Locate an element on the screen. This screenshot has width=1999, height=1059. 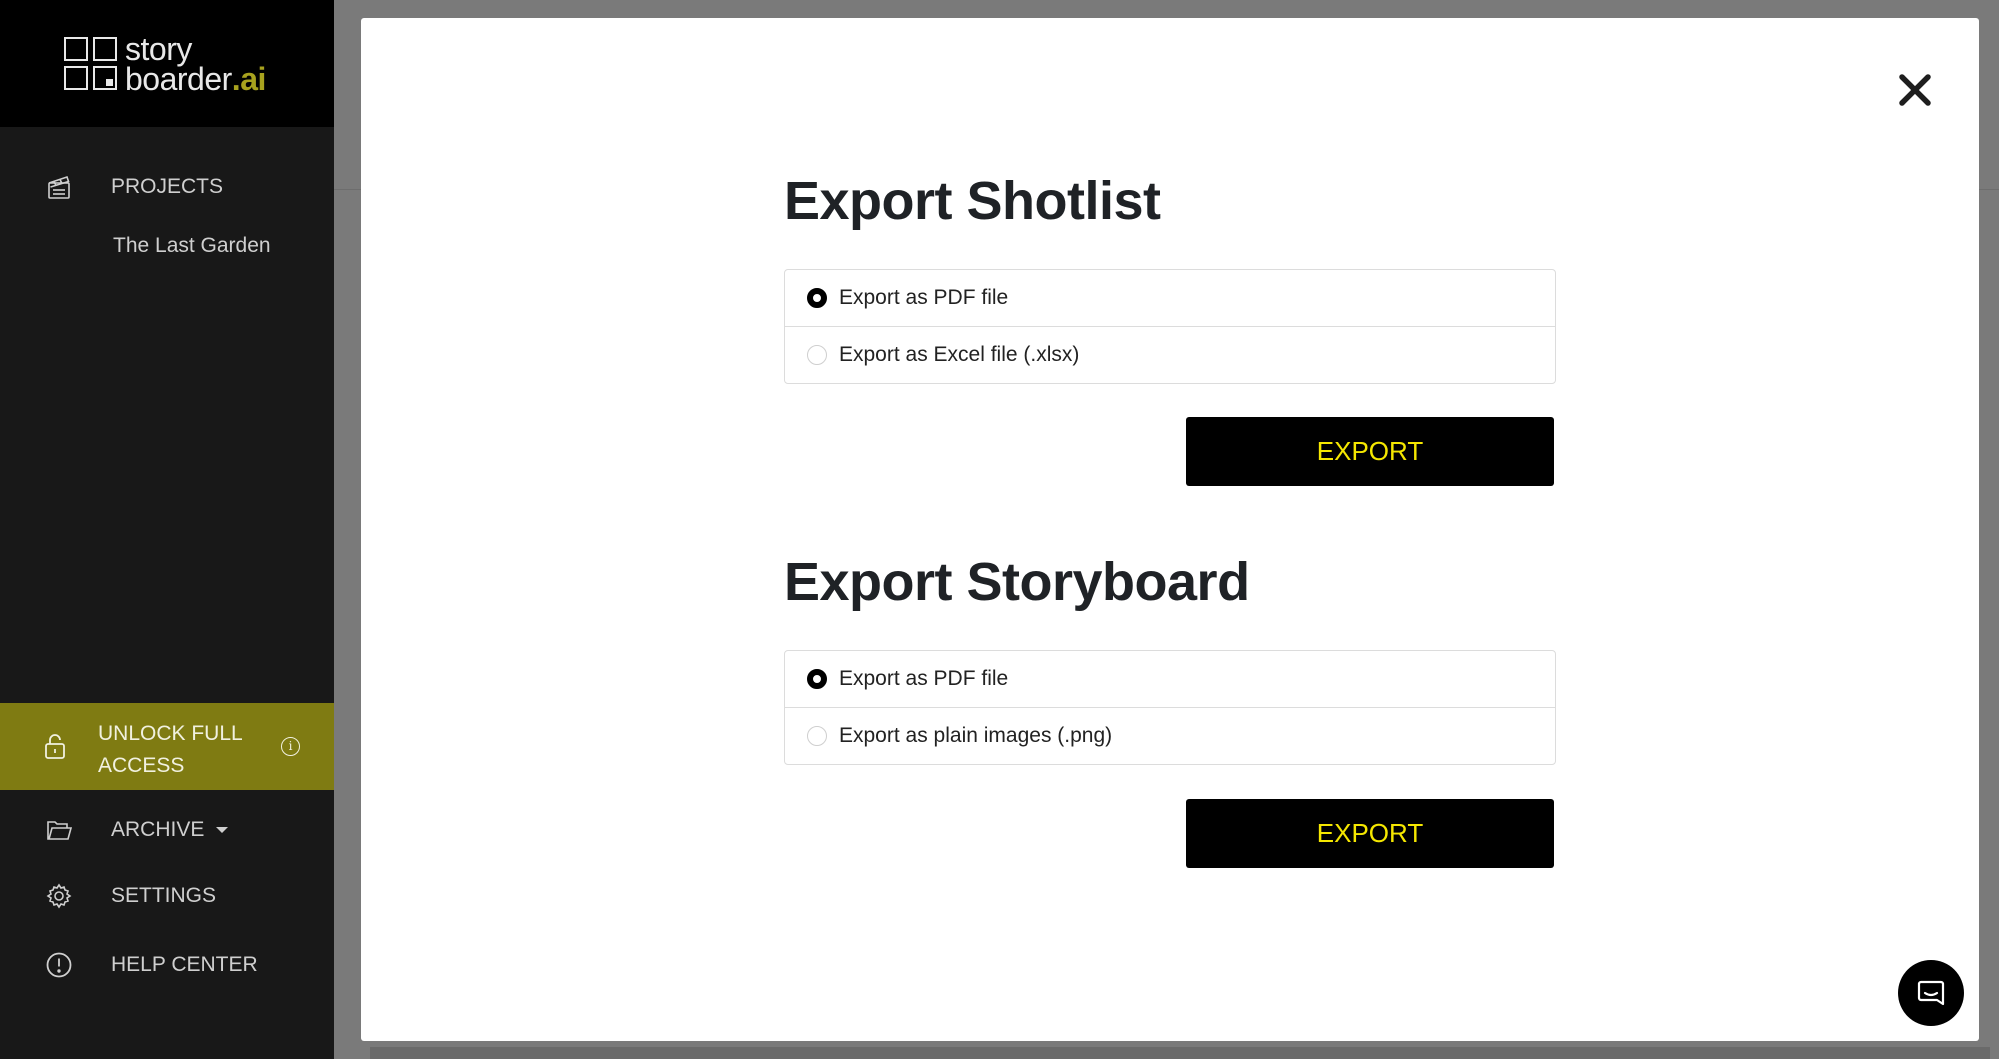
option-label: Export as plain images (.png) is located at coordinates (976, 735).